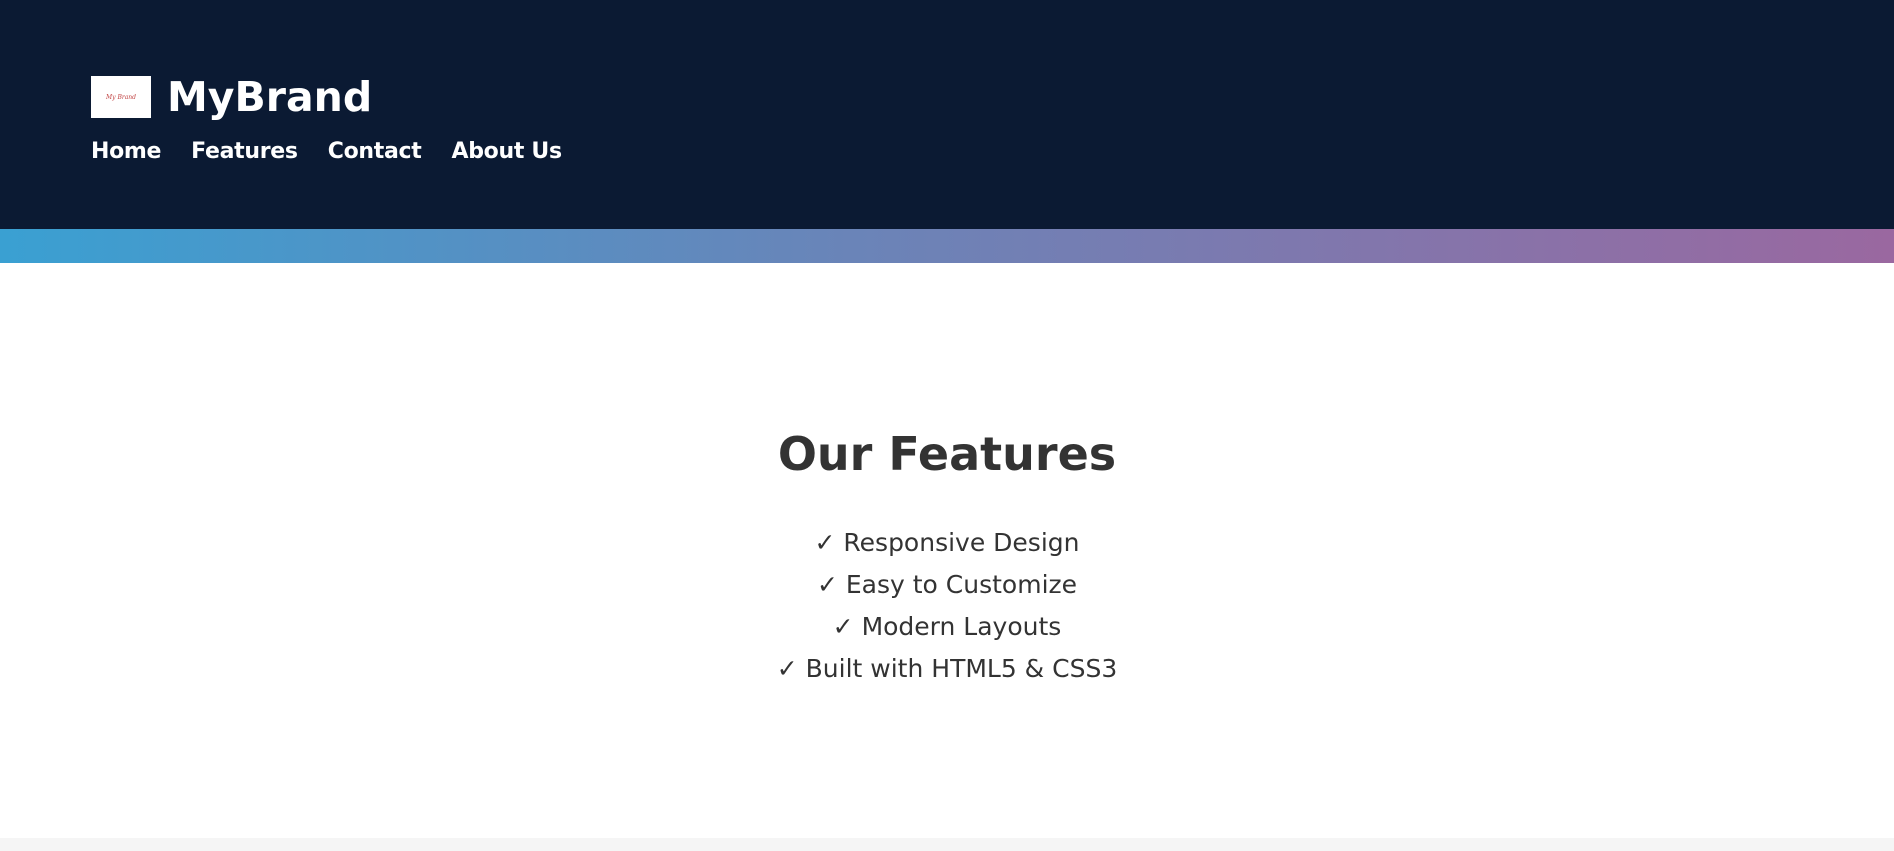 This screenshot has height=851, width=1894. What do you see at coordinates (947, 246) in the screenshot?
I see `gradient-divider` at bounding box center [947, 246].